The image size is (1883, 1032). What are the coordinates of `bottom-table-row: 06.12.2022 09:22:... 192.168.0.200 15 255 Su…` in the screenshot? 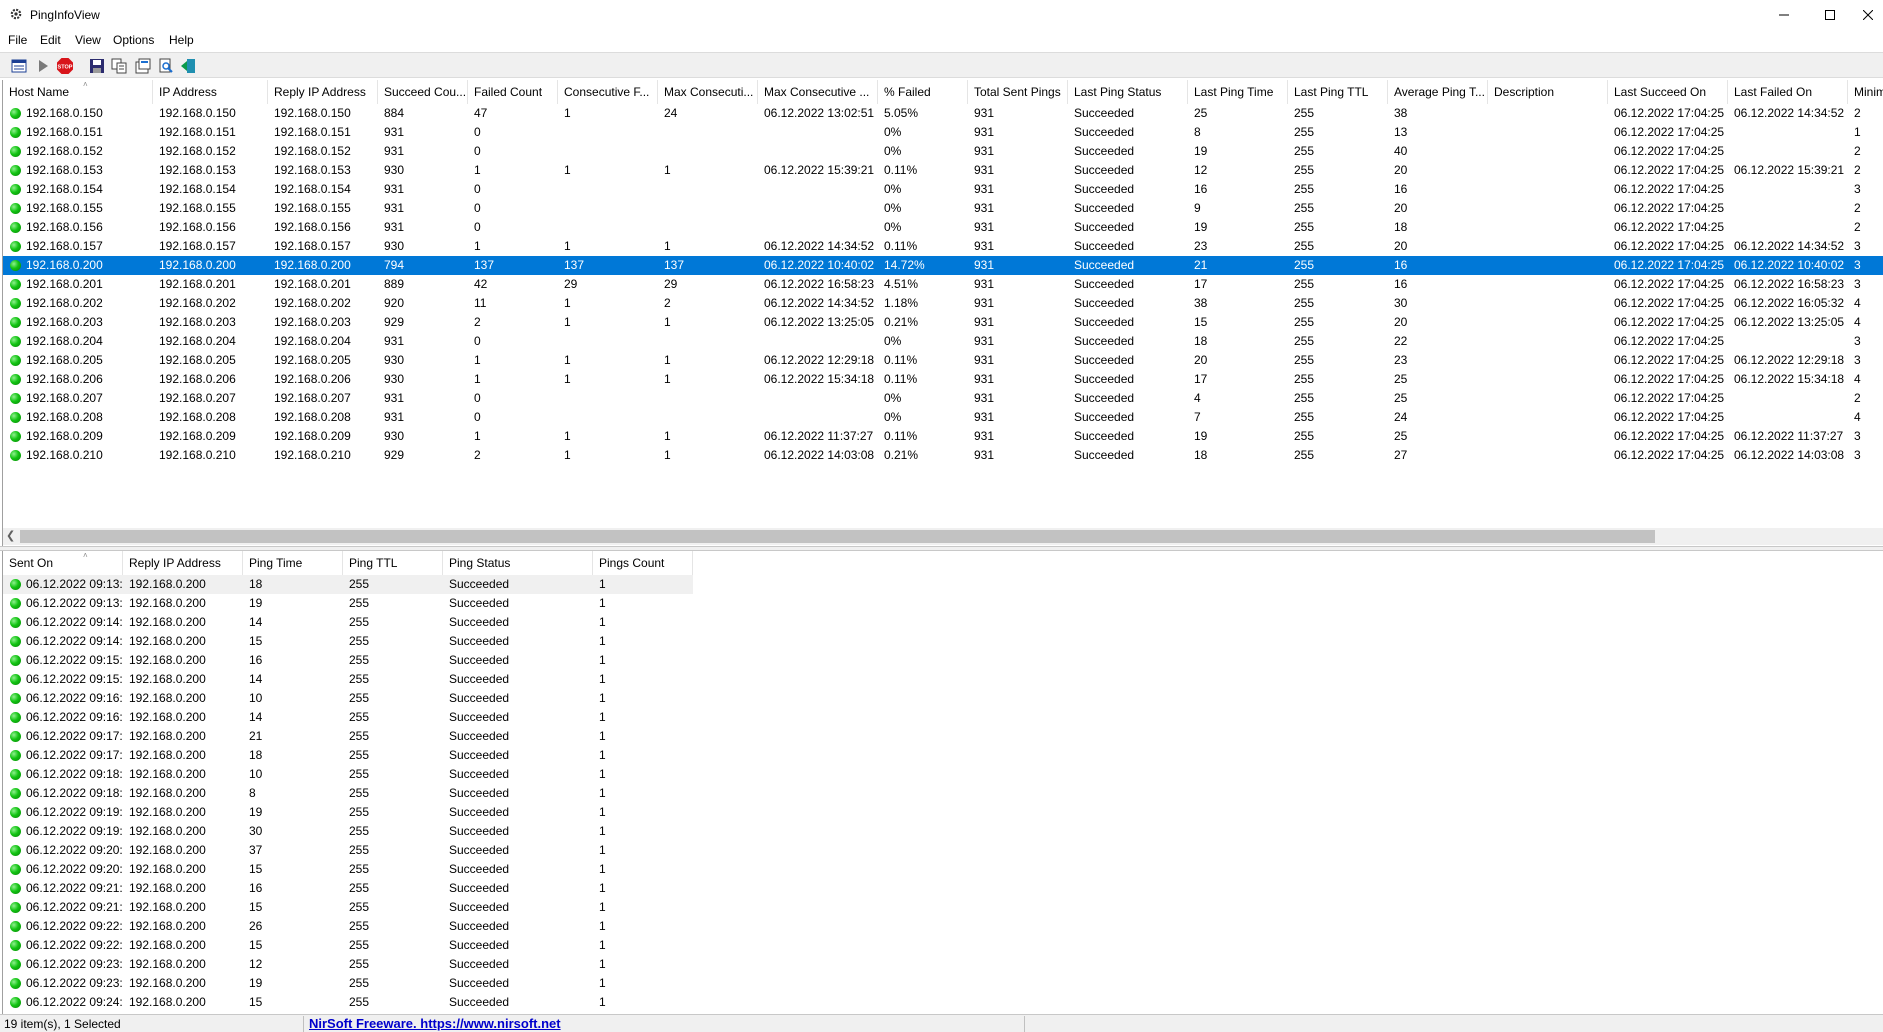 It's located at (348, 945).